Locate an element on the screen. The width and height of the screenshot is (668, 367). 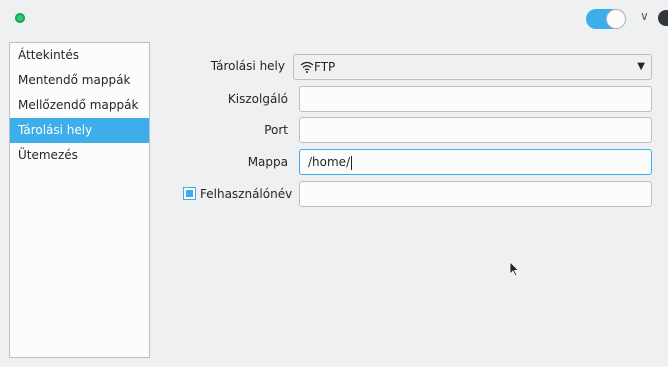
username-checkbox is located at coordinates (189, 193).